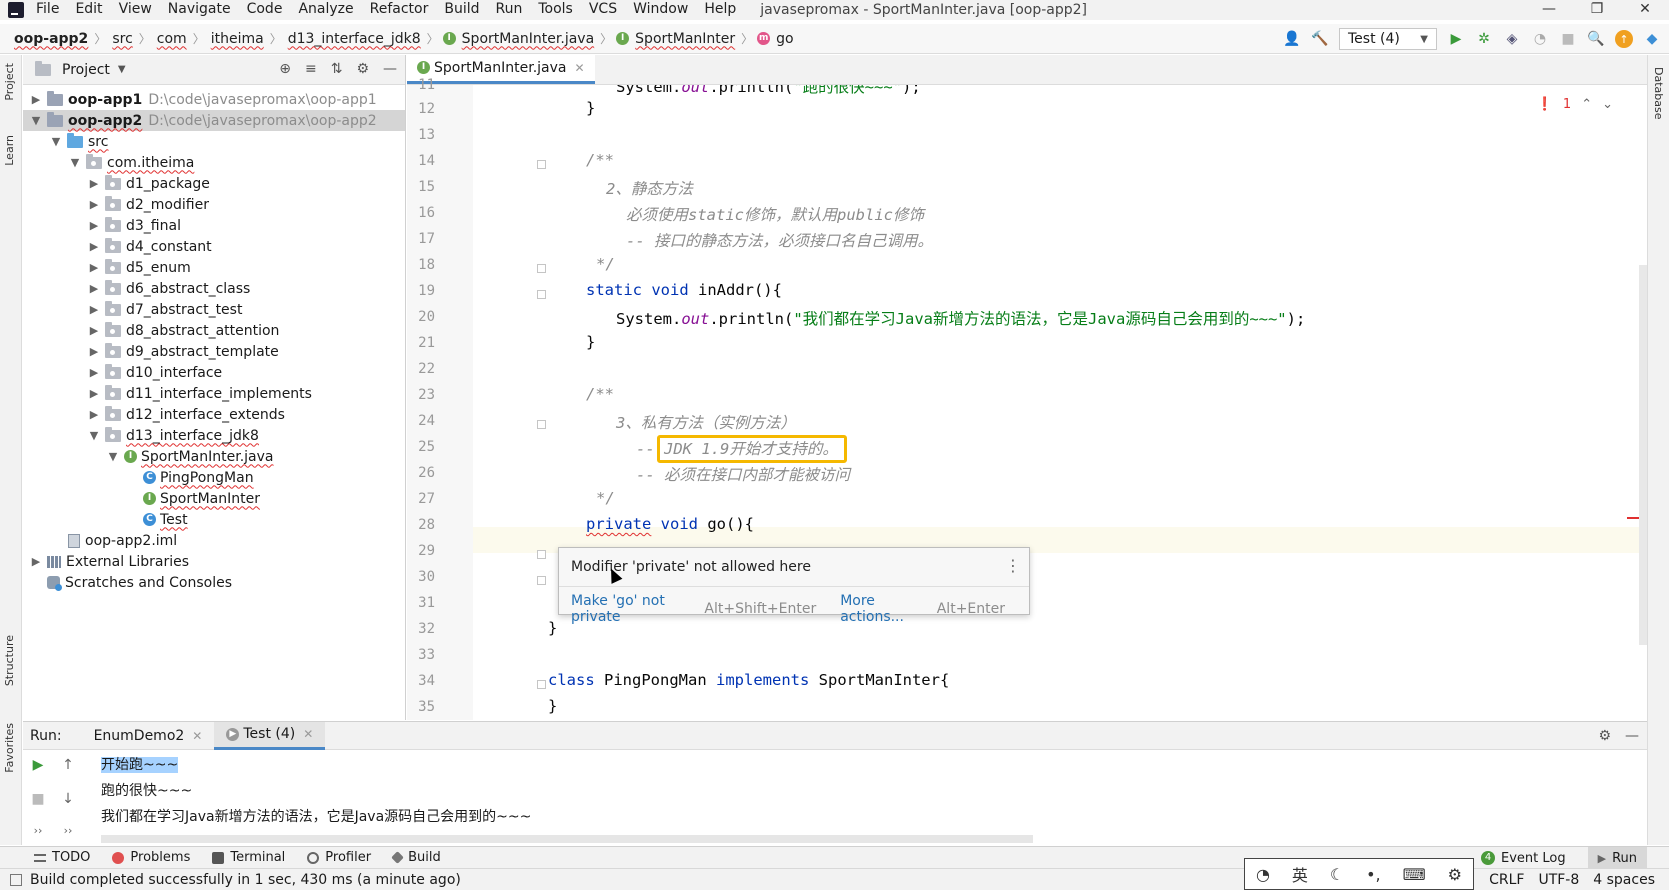  Describe the element at coordinates (186, 414) in the screenshot. I see `tree-item-package: ▶ d12_interface_extends` at that location.